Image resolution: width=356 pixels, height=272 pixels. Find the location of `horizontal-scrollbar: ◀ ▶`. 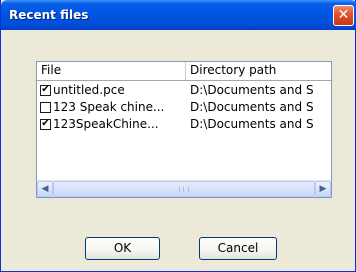

horizontal-scrollbar: ◀ ▶ is located at coordinates (184, 188).